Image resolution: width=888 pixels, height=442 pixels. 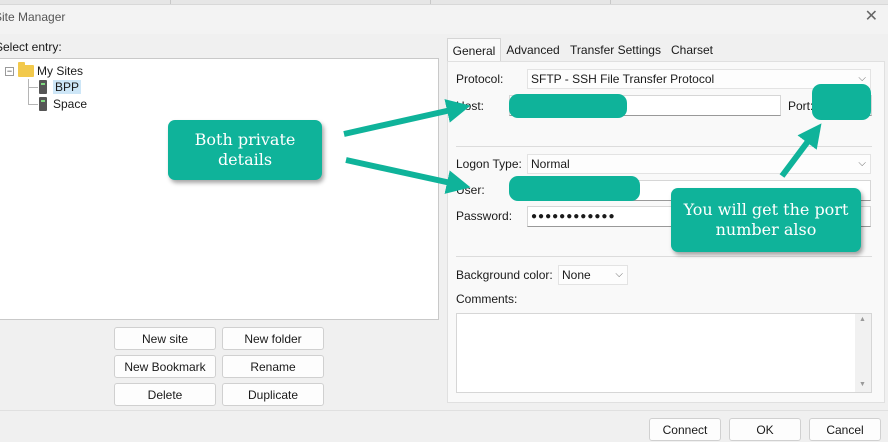 I want to click on cancel-button: Cancel, so click(x=845, y=429).